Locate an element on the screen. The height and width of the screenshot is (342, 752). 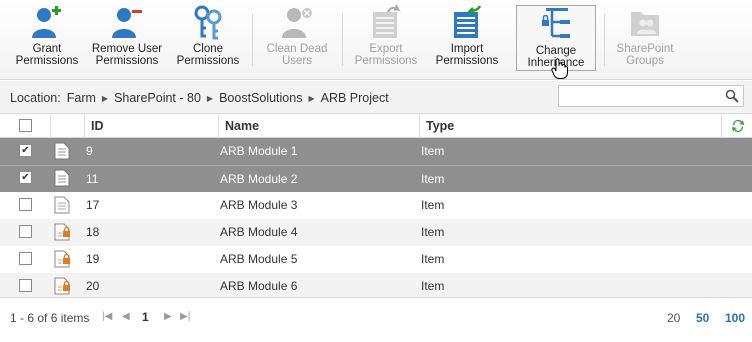
column-header-name: Name is located at coordinates (318, 126).